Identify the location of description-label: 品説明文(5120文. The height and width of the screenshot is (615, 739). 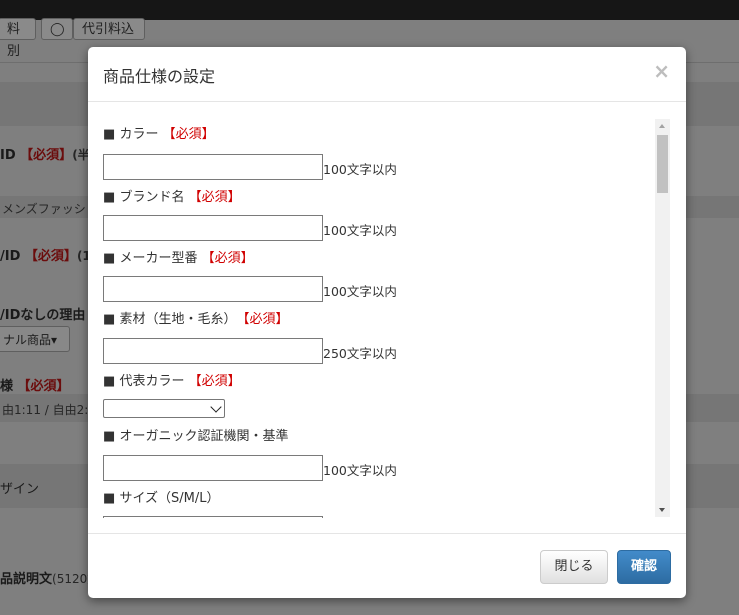
(50, 579).